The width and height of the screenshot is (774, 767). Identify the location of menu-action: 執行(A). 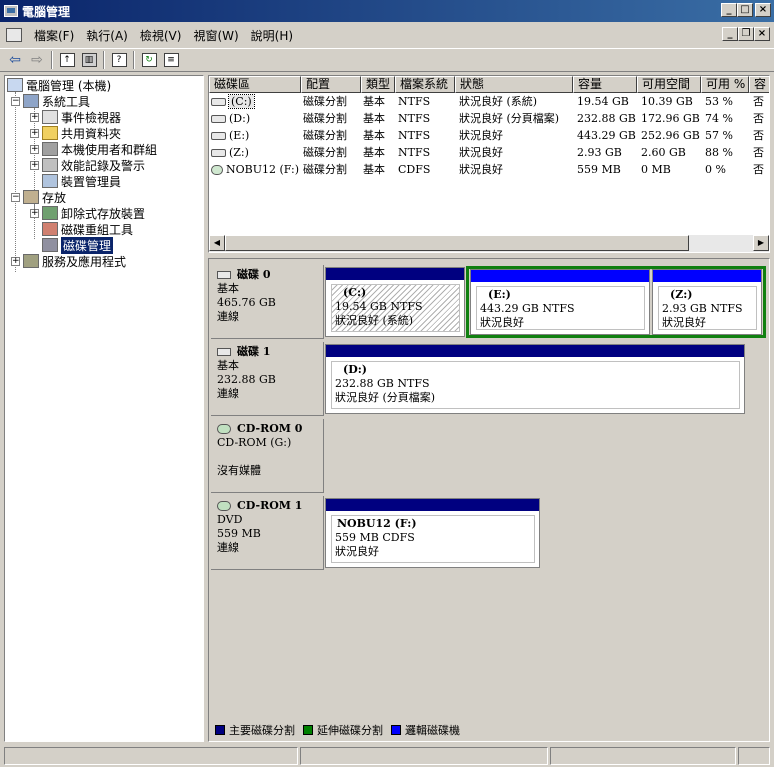
(107, 35).